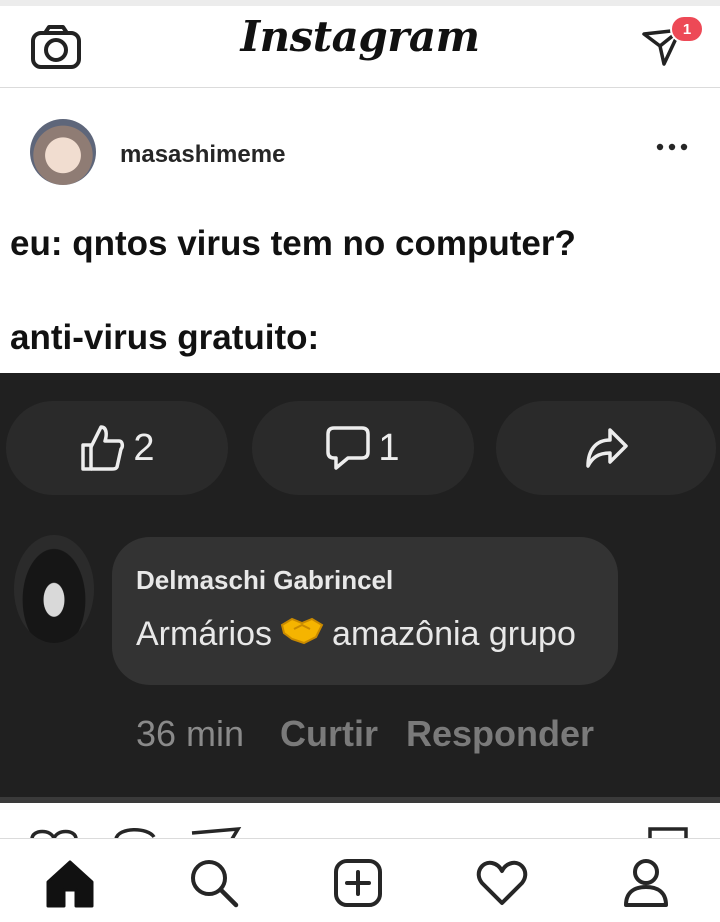 Image resolution: width=720 pixels, height=922 pixels. Describe the element at coordinates (293, 243) in the screenshot. I see `meme-text-line-1: eu: qntos virus tem no computer?` at that location.